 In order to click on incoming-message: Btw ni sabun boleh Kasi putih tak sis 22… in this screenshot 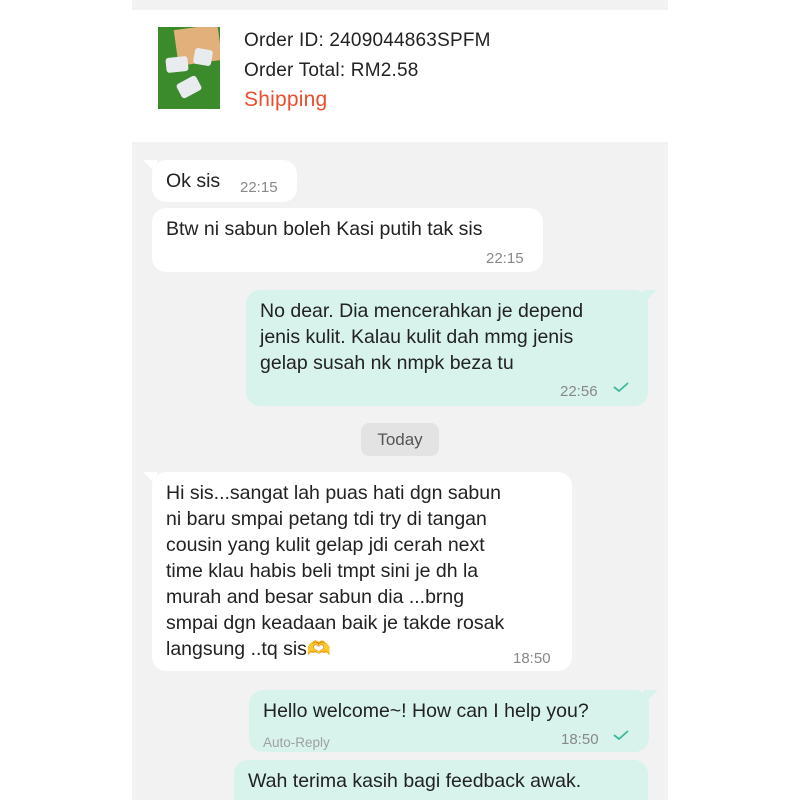, I will do `click(347, 240)`.